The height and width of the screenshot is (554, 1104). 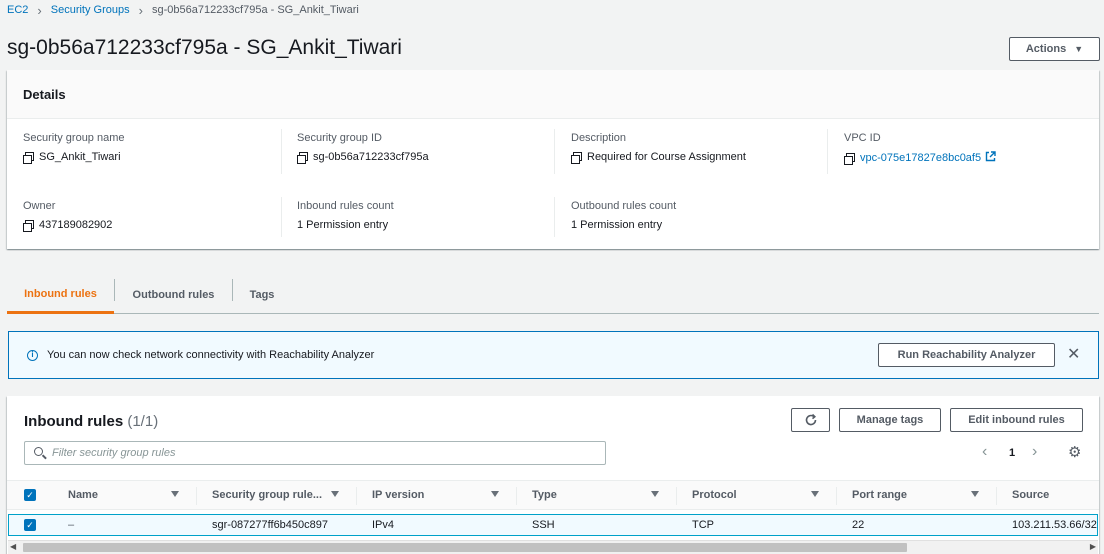 What do you see at coordinates (76, 225) in the screenshot?
I see `owner-text: 437189082902` at bounding box center [76, 225].